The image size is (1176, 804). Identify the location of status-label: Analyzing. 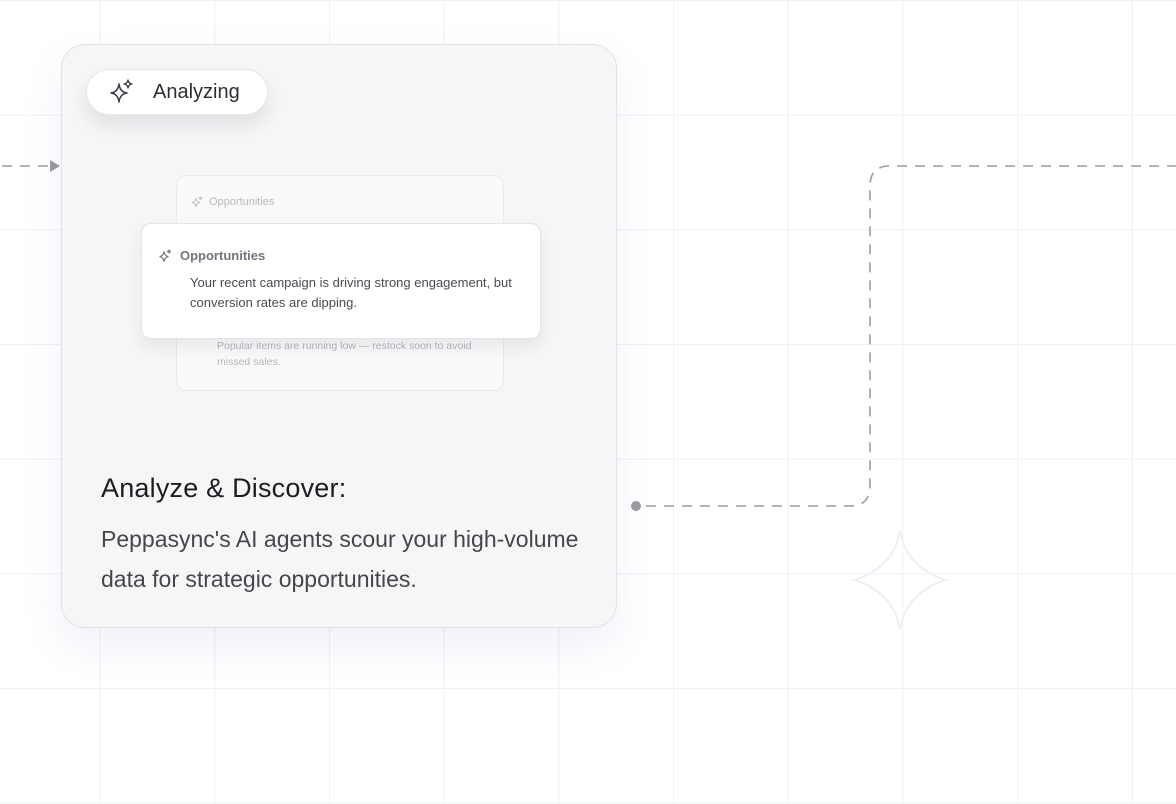
(196, 91).